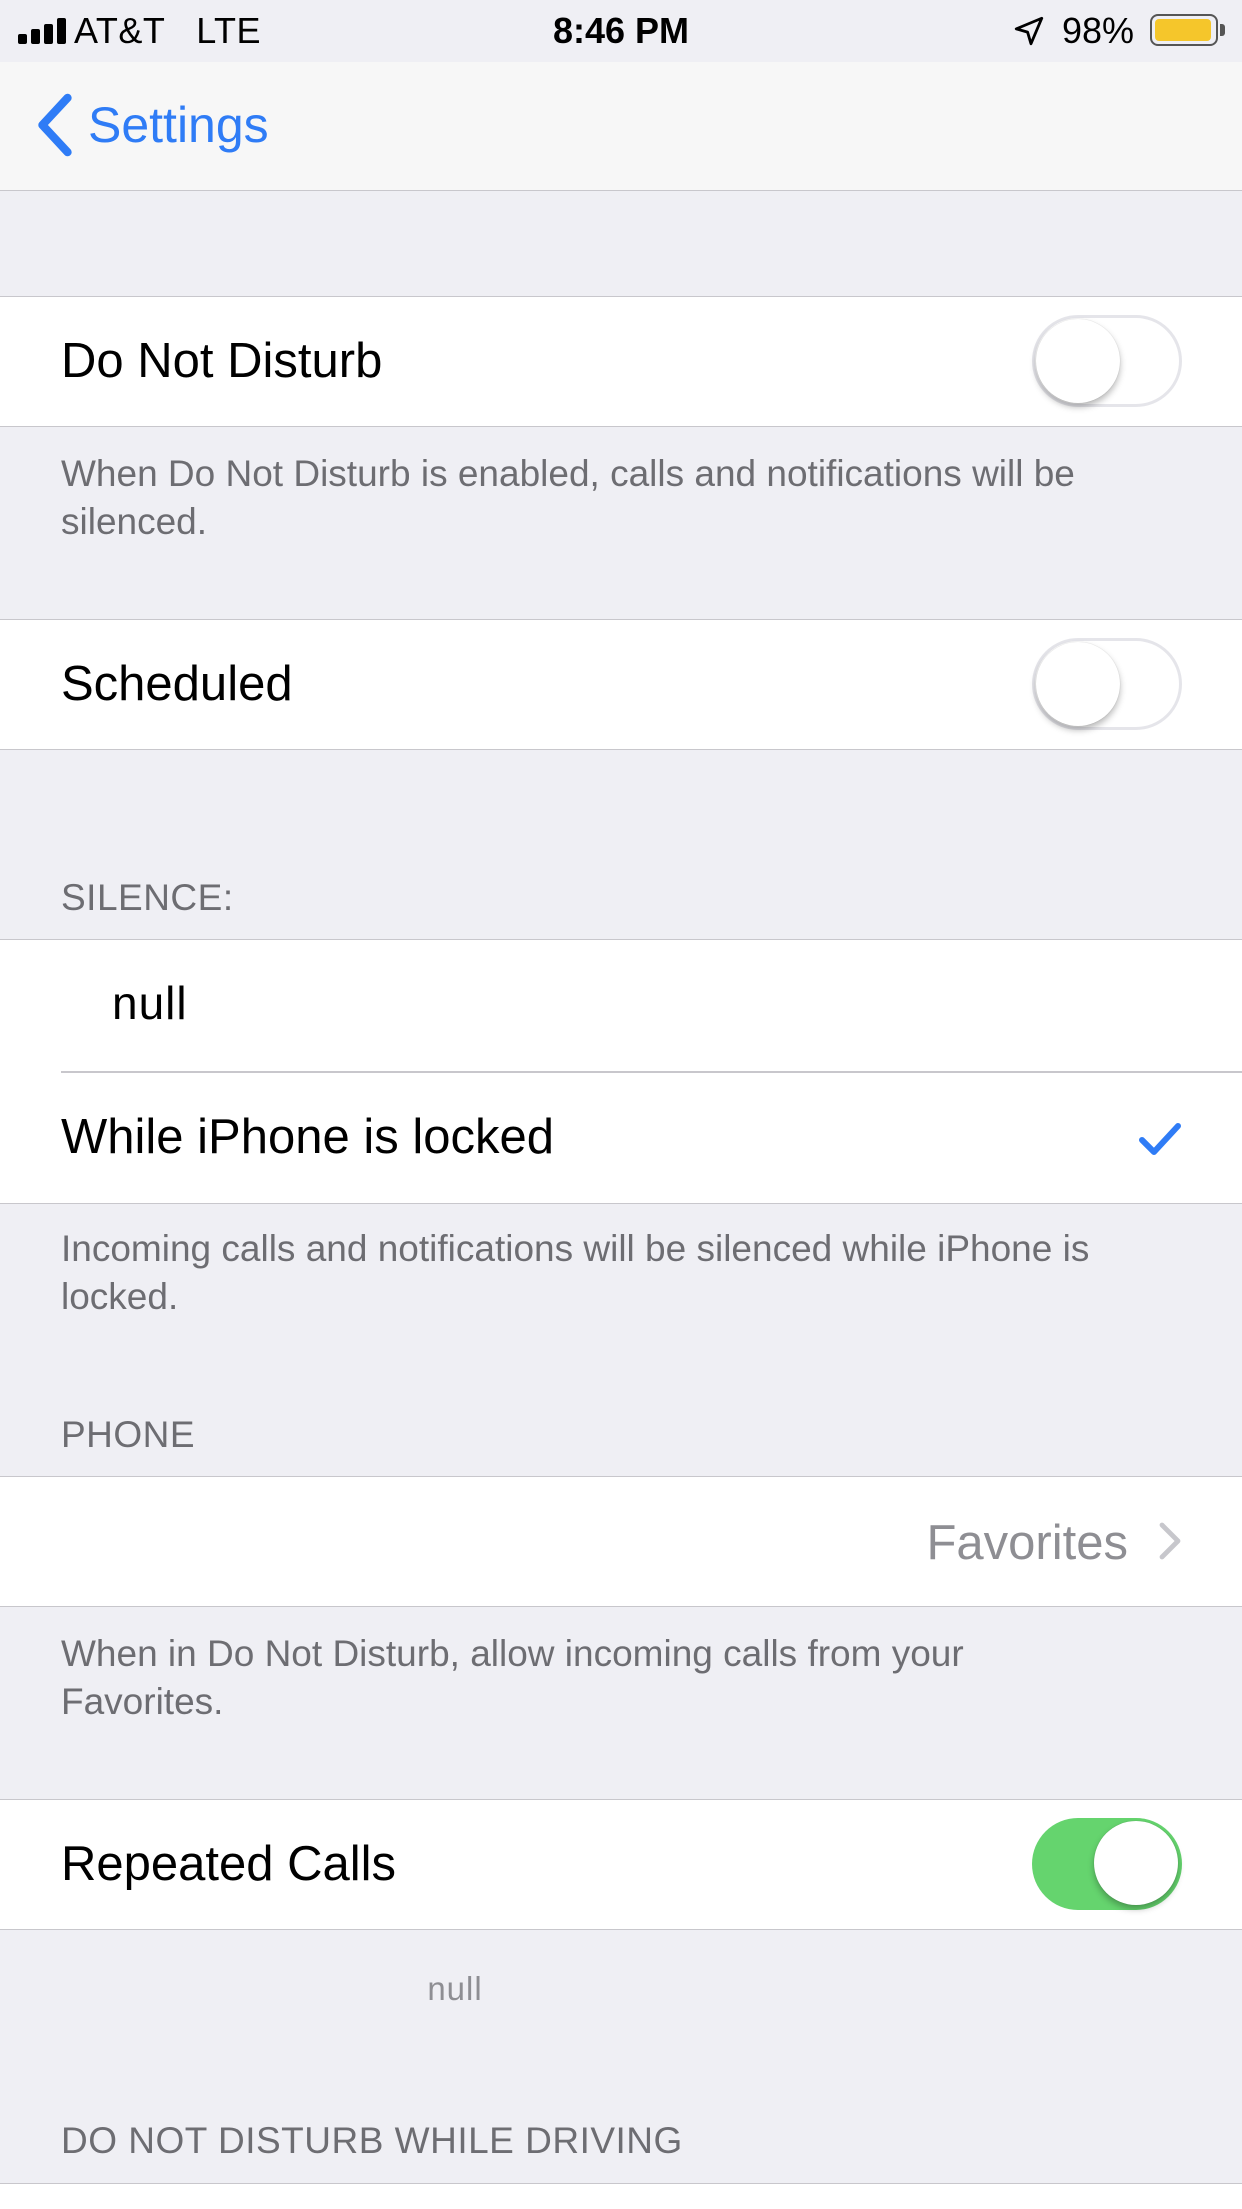  I want to click on do-not-disturb-toggle, so click(1107, 361).